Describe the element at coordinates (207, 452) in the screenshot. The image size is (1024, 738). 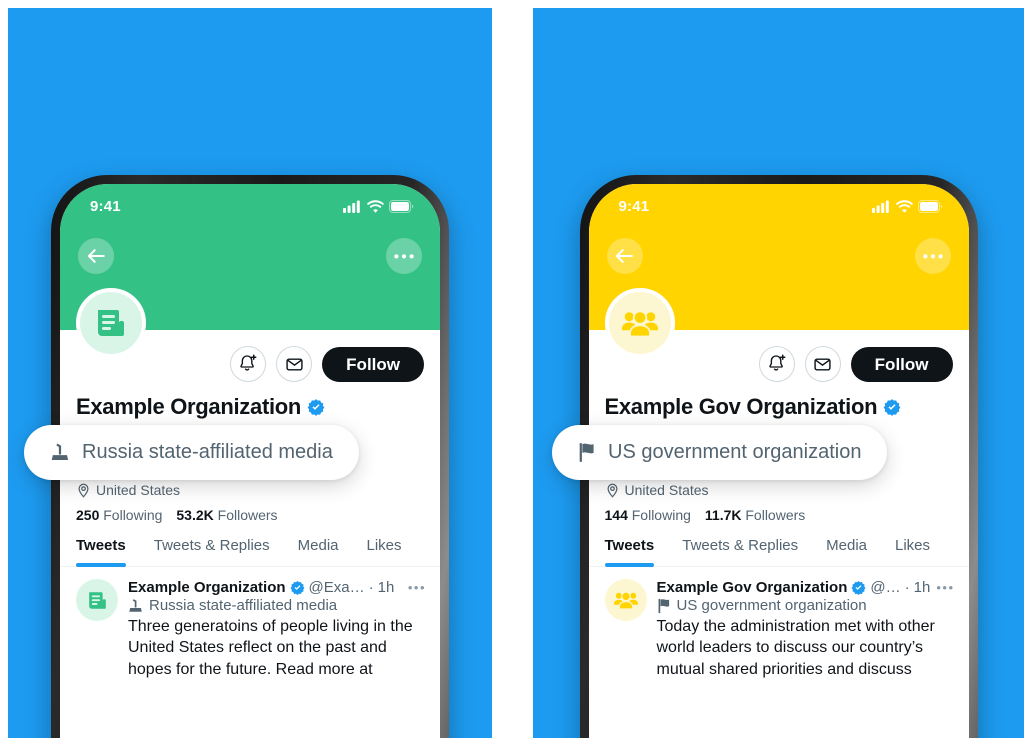
I see `affiliation-callout-text: Russia state-affiliated media` at that location.